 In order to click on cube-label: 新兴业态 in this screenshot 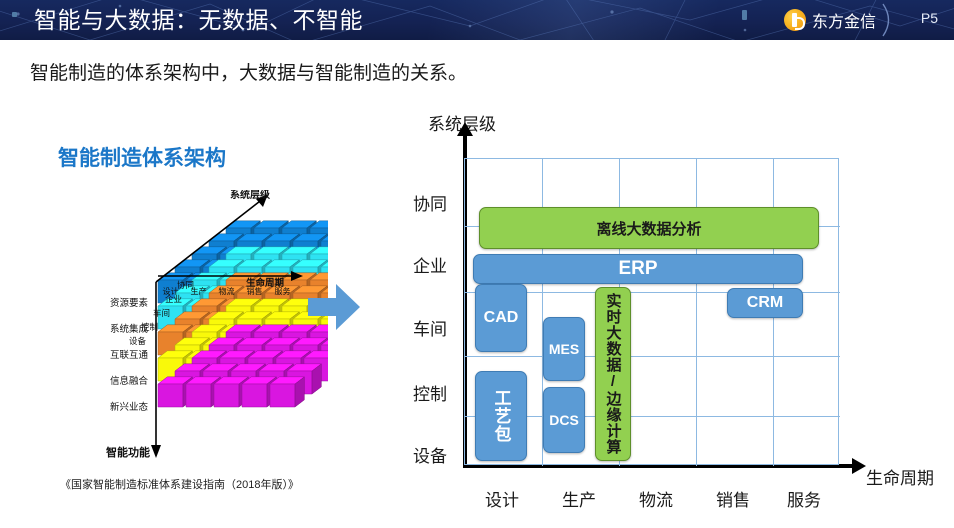, I will do `click(129, 407)`.